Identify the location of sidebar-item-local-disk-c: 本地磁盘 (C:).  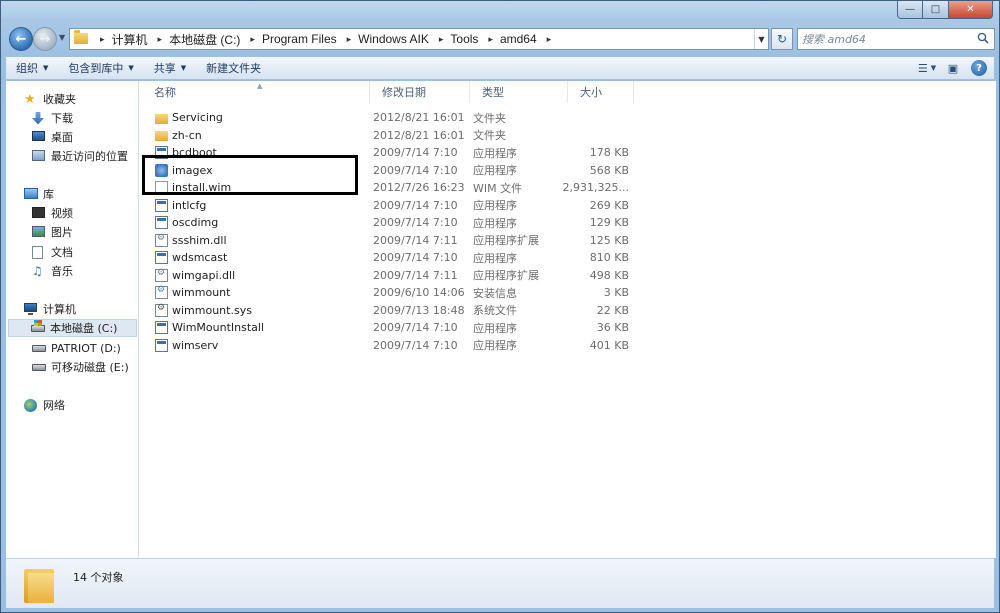
(72, 328).